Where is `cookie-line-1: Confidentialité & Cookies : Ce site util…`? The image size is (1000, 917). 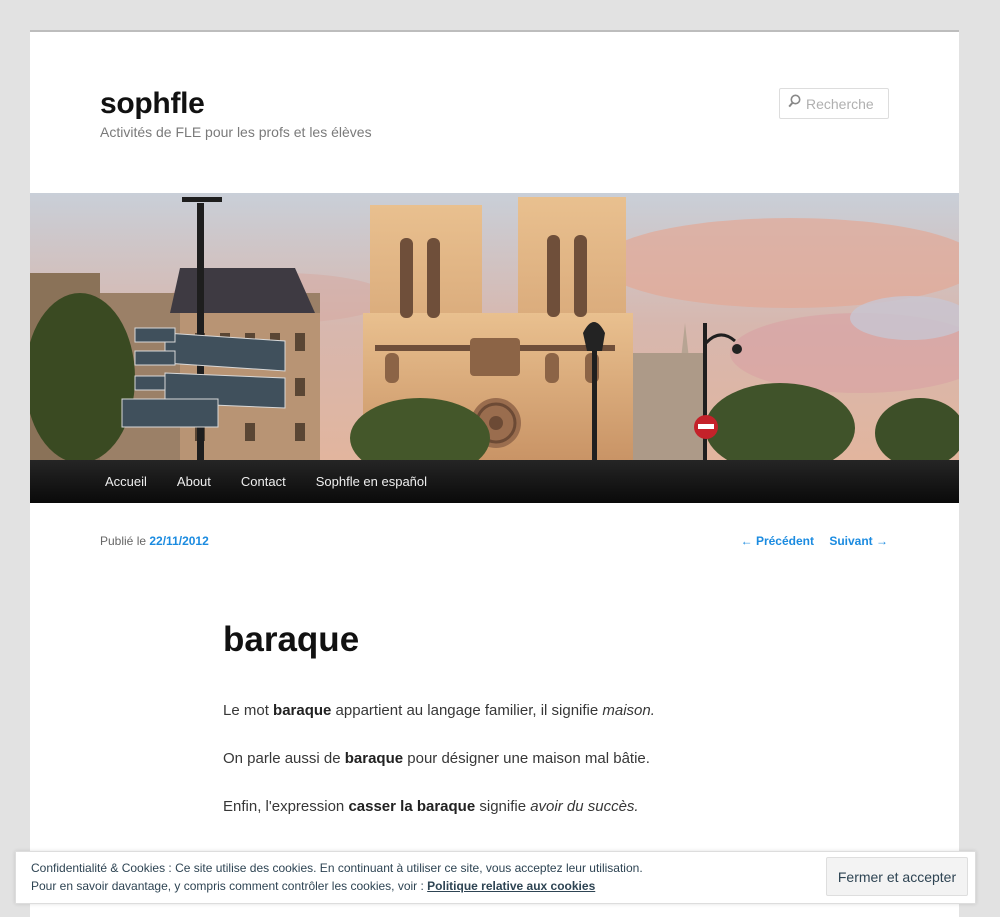 cookie-line-1: Confidentialité & Cookies : Ce site util… is located at coordinates (337, 868).